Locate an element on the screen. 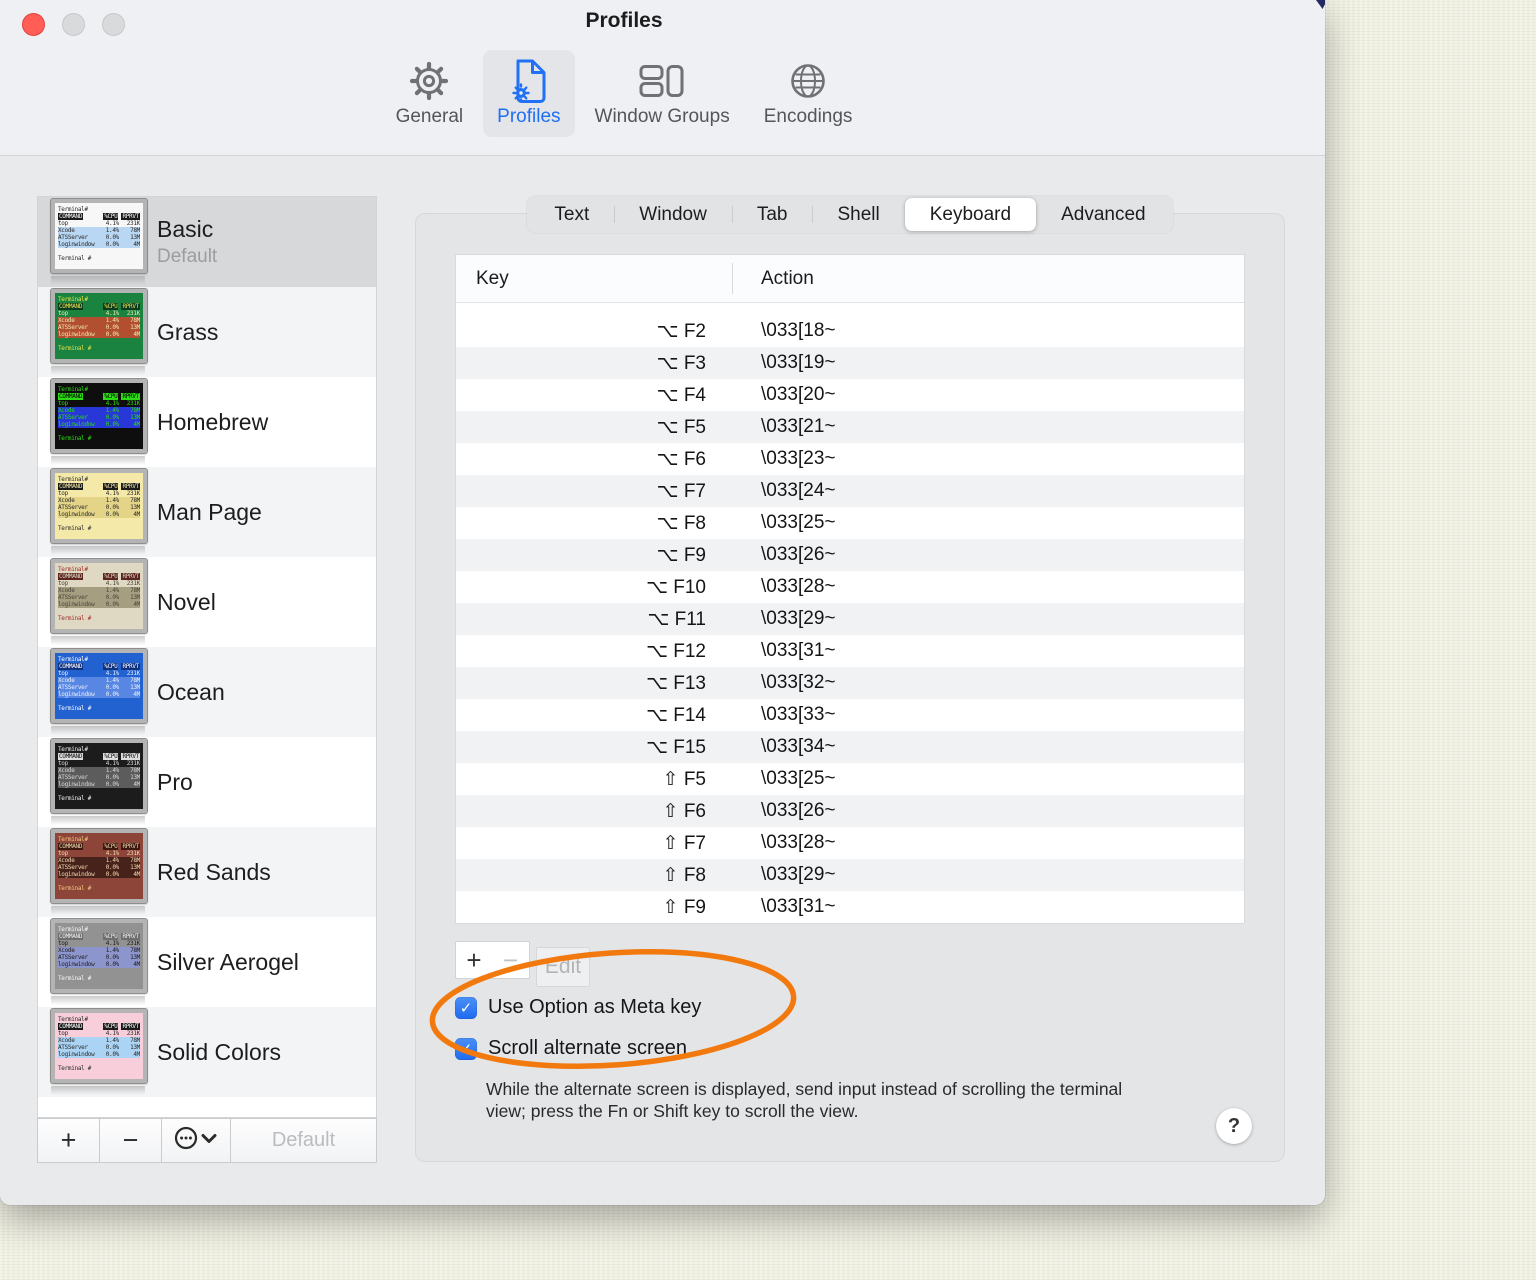 This screenshot has height=1280, width=1536. help-button: ? is located at coordinates (1234, 1126).